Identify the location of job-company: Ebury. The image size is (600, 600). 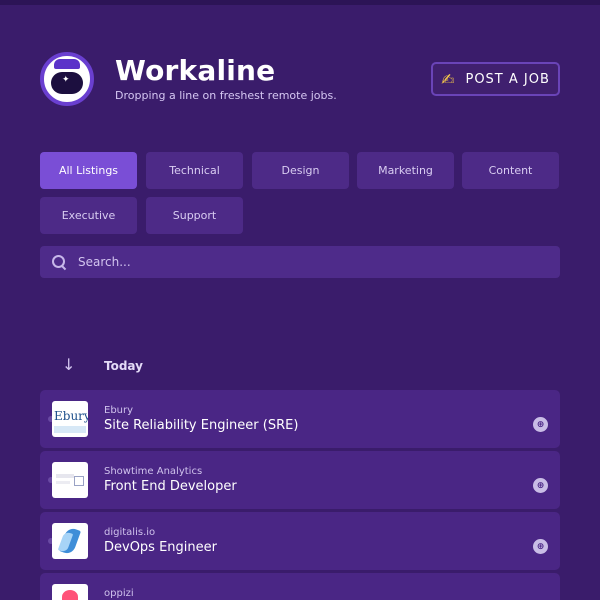
(119, 410).